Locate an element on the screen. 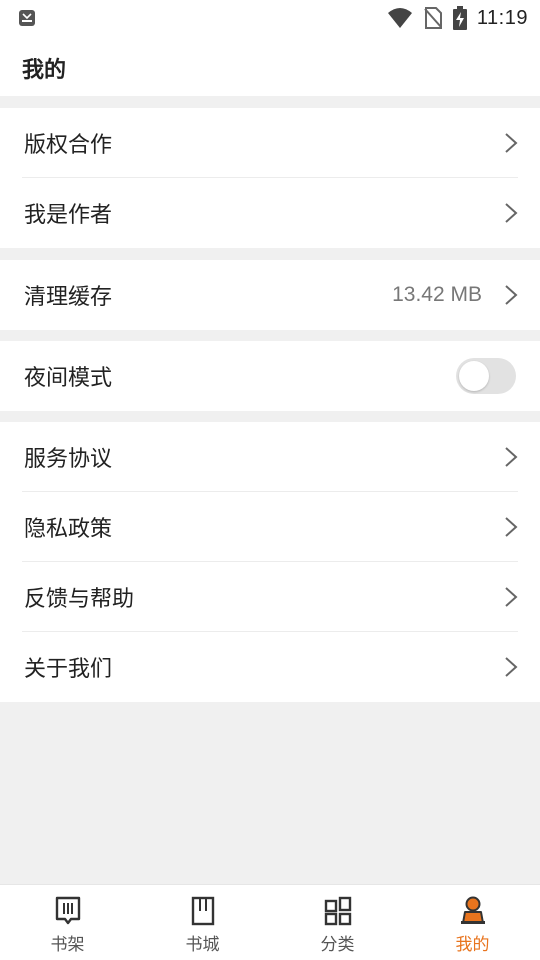 The image size is (540, 960). cache-size-value: 13.42 MB is located at coordinates (437, 294).